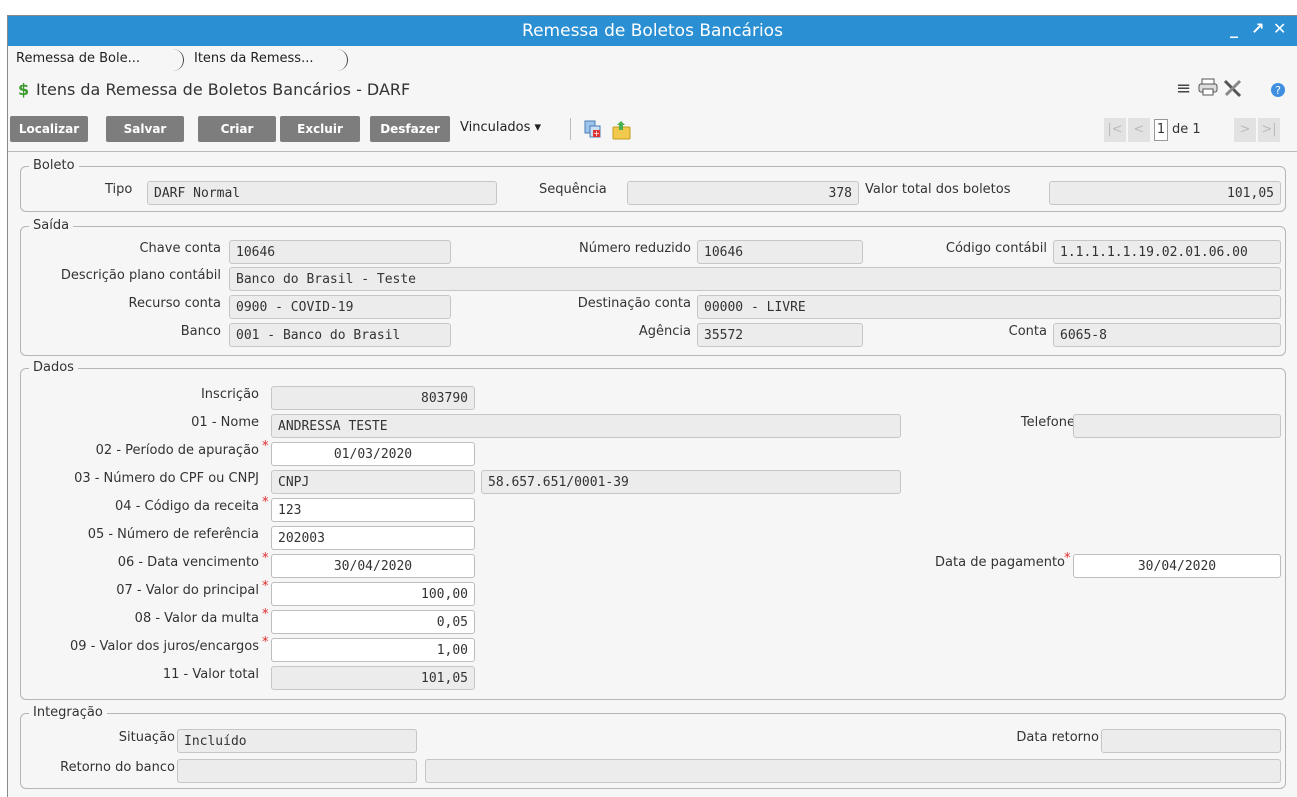 Image resolution: width=1297 pixels, height=797 pixels. I want to click on excluir-button: Excluir, so click(320, 129).